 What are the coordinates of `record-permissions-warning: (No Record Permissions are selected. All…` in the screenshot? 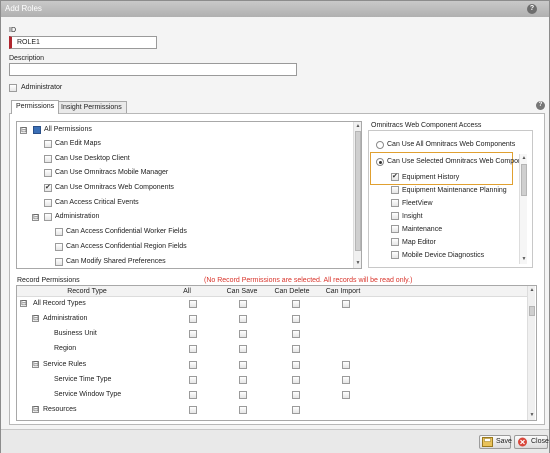 It's located at (308, 280).